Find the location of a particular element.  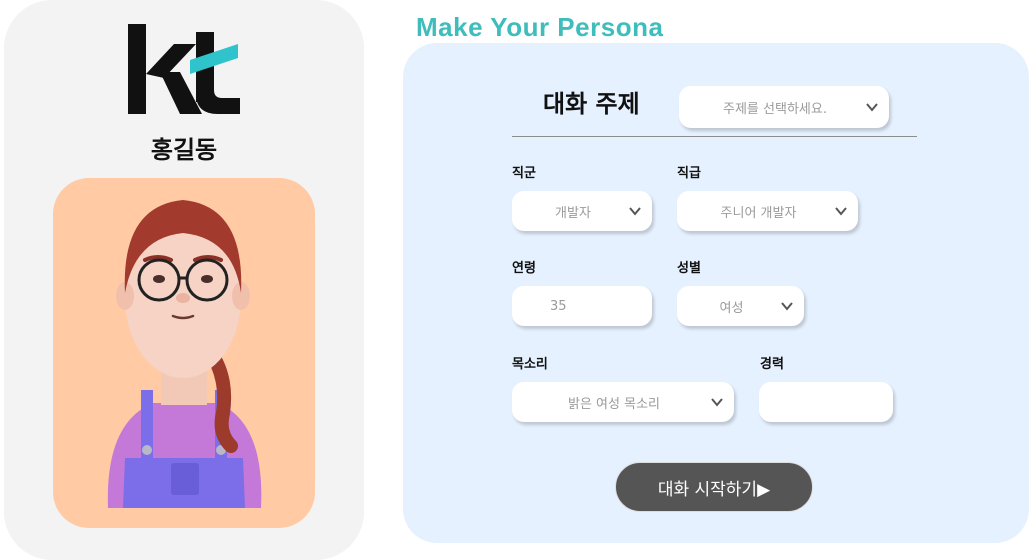

topic-select: 주제를 선택하세요. is located at coordinates (784, 107).